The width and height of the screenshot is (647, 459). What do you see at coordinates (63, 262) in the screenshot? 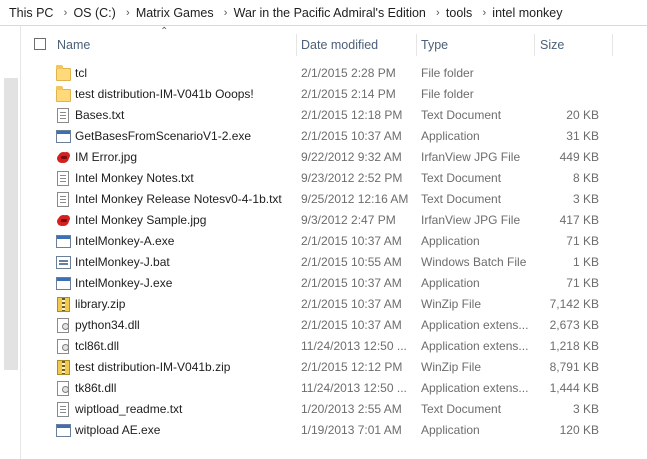
I see `batch-file-icon` at bounding box center [63, 262].